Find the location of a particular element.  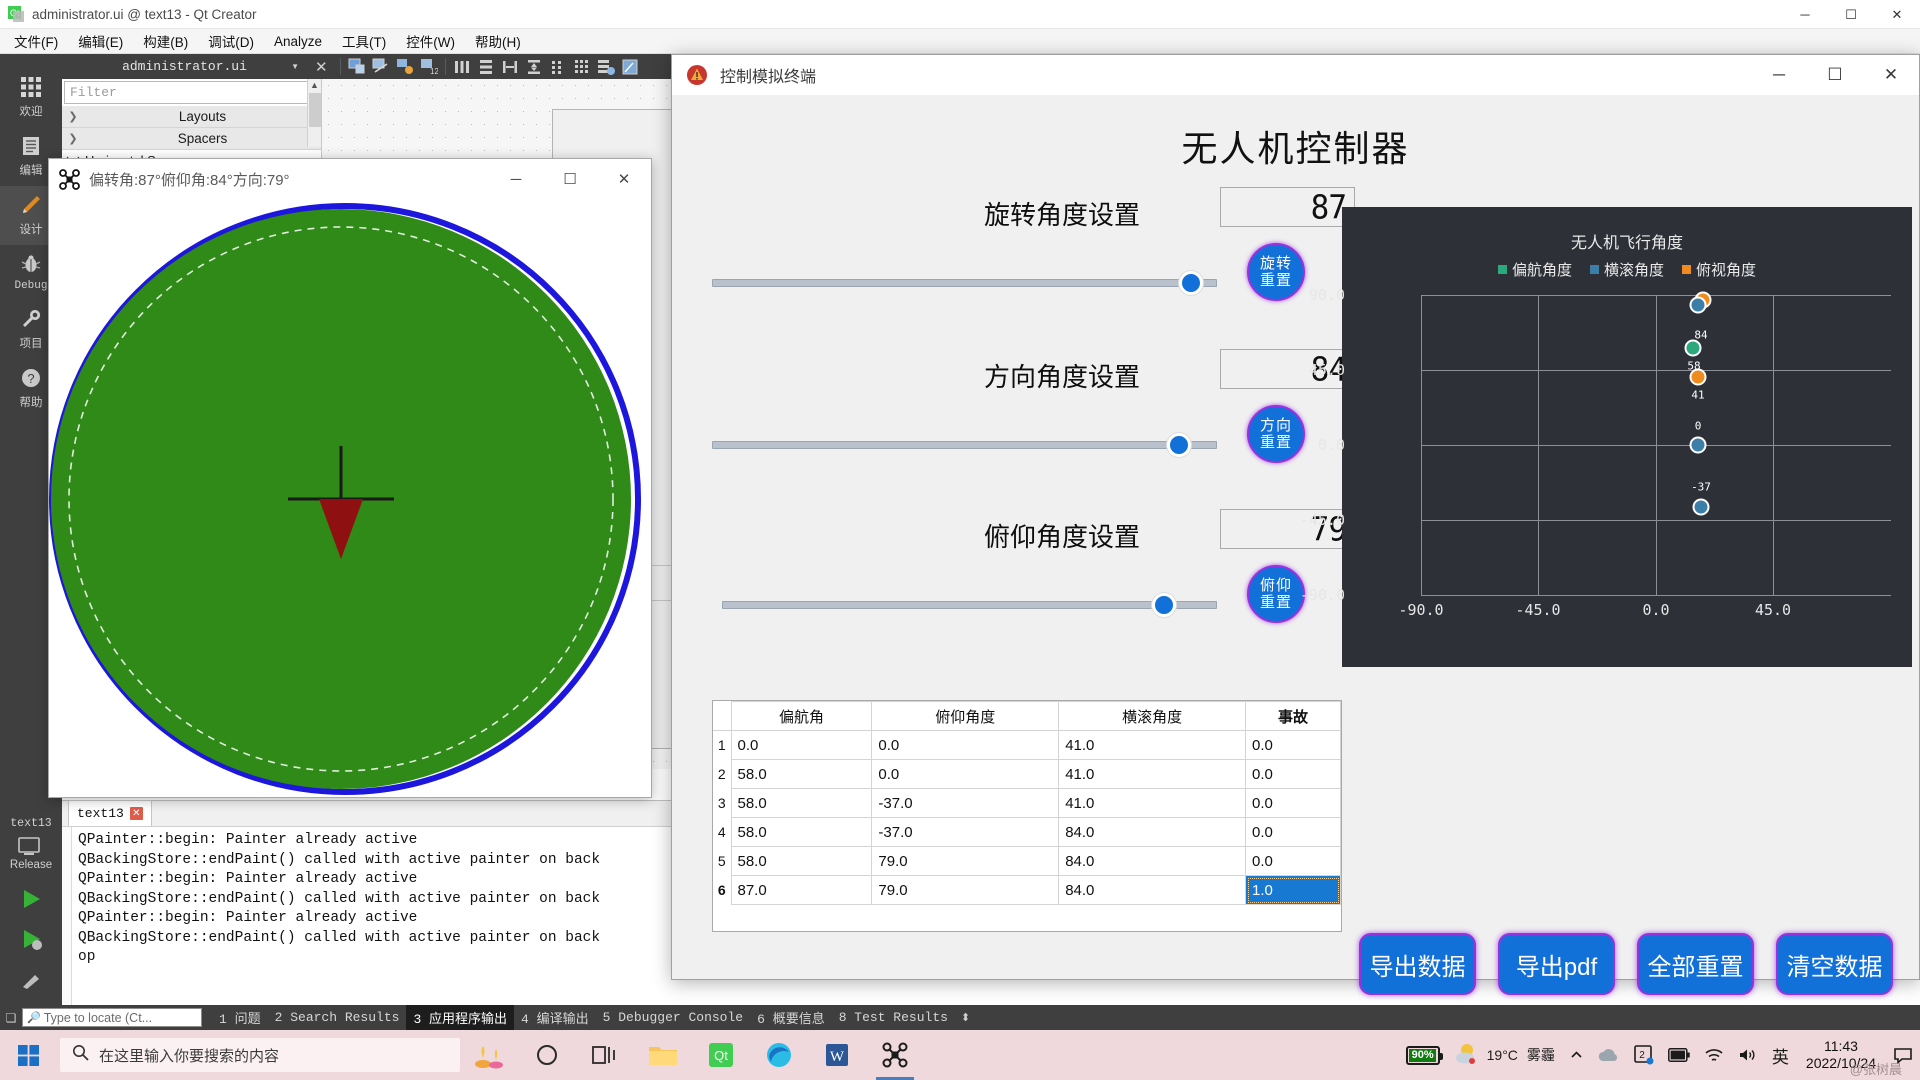

statusbar-item-test-results: 8 Test Results is located at coordinates (893, 1017).